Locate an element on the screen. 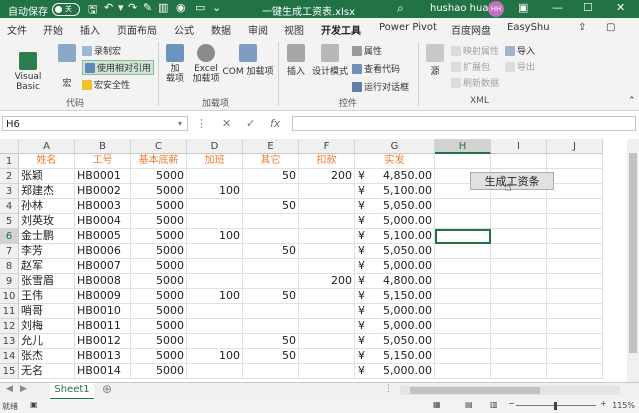 This screenshot has height=413, width=639. column-header: A is located at coordinates (47, 146).